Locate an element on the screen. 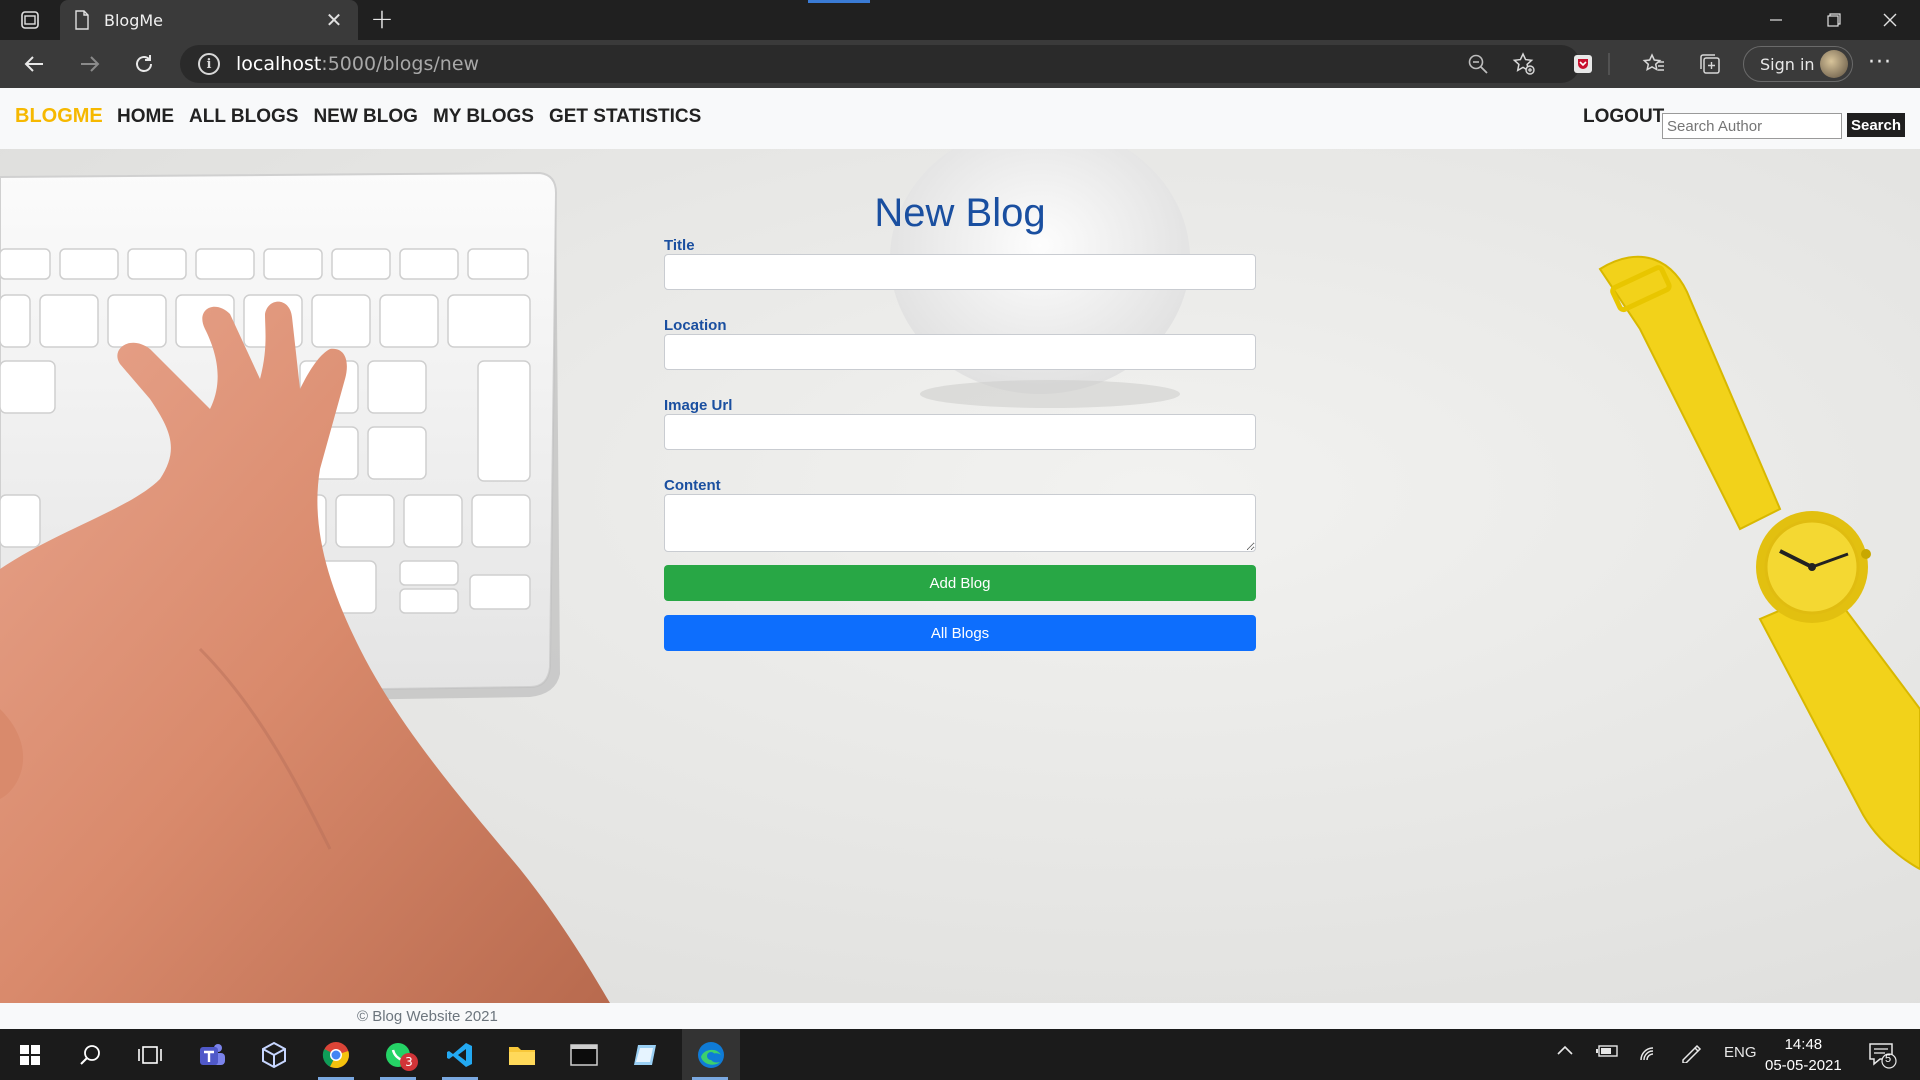  system-clock: 14:48 05-05-2021 is located at coordinates (1803, 1055).